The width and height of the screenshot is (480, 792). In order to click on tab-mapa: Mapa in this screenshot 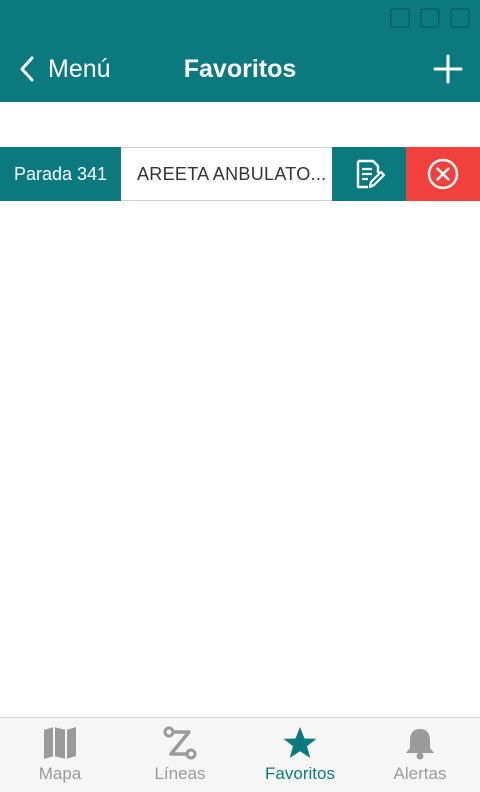, I will do `click(60, 755)`.